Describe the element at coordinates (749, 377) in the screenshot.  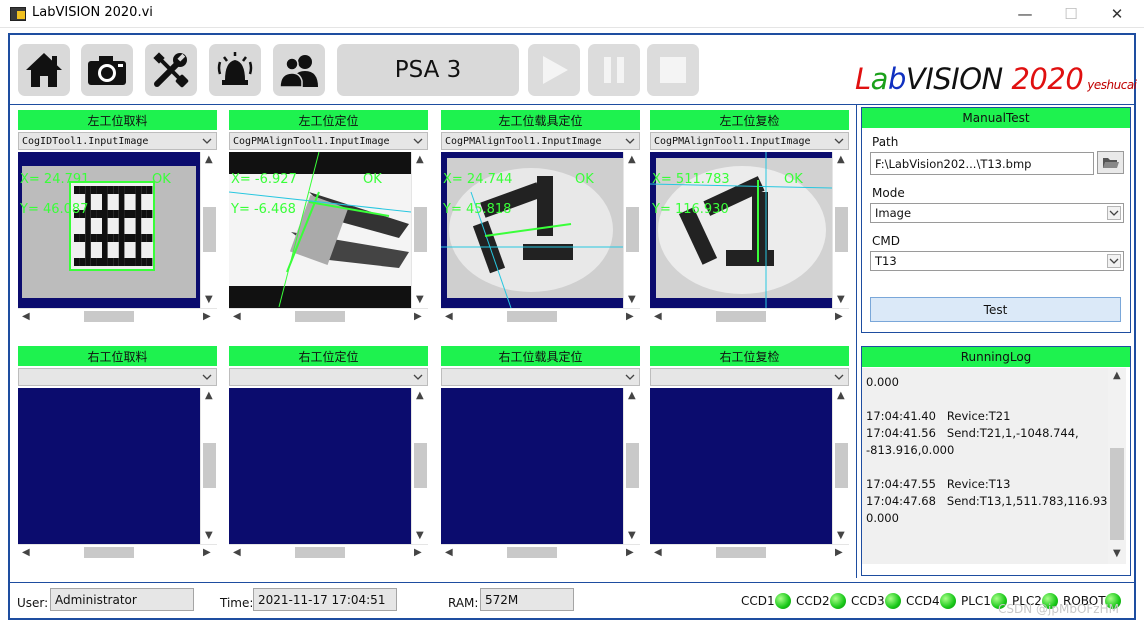
I see `bottom-camera-4-tool-select` at that location.